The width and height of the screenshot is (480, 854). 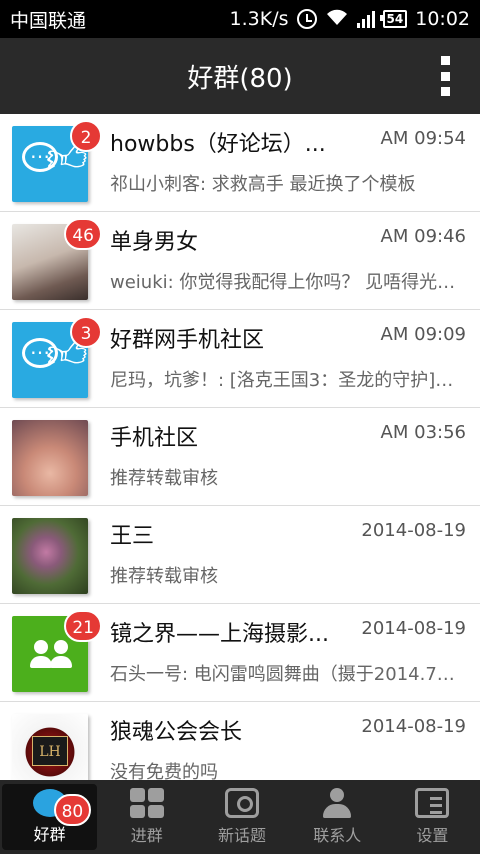 What do you see at coordinates (259, 19) in the screenshot?
I see `network-speed: 1.3K/s` at bounding box center [259, 19].